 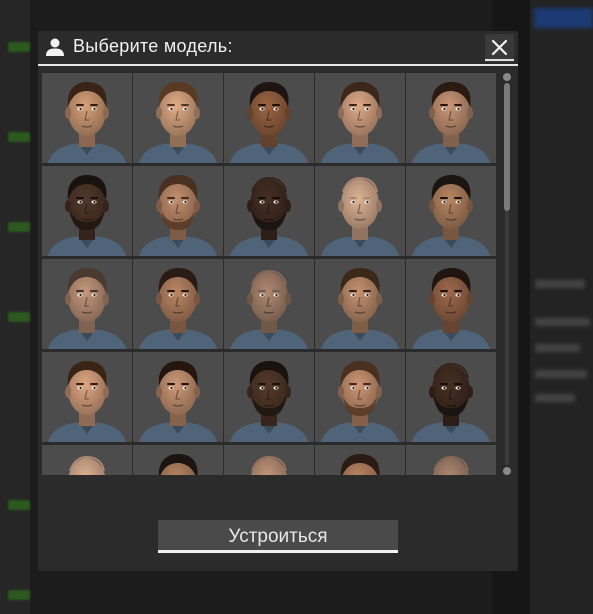 I want to click on dialog-header: Выберите модель:, so click(x=278, y=48).